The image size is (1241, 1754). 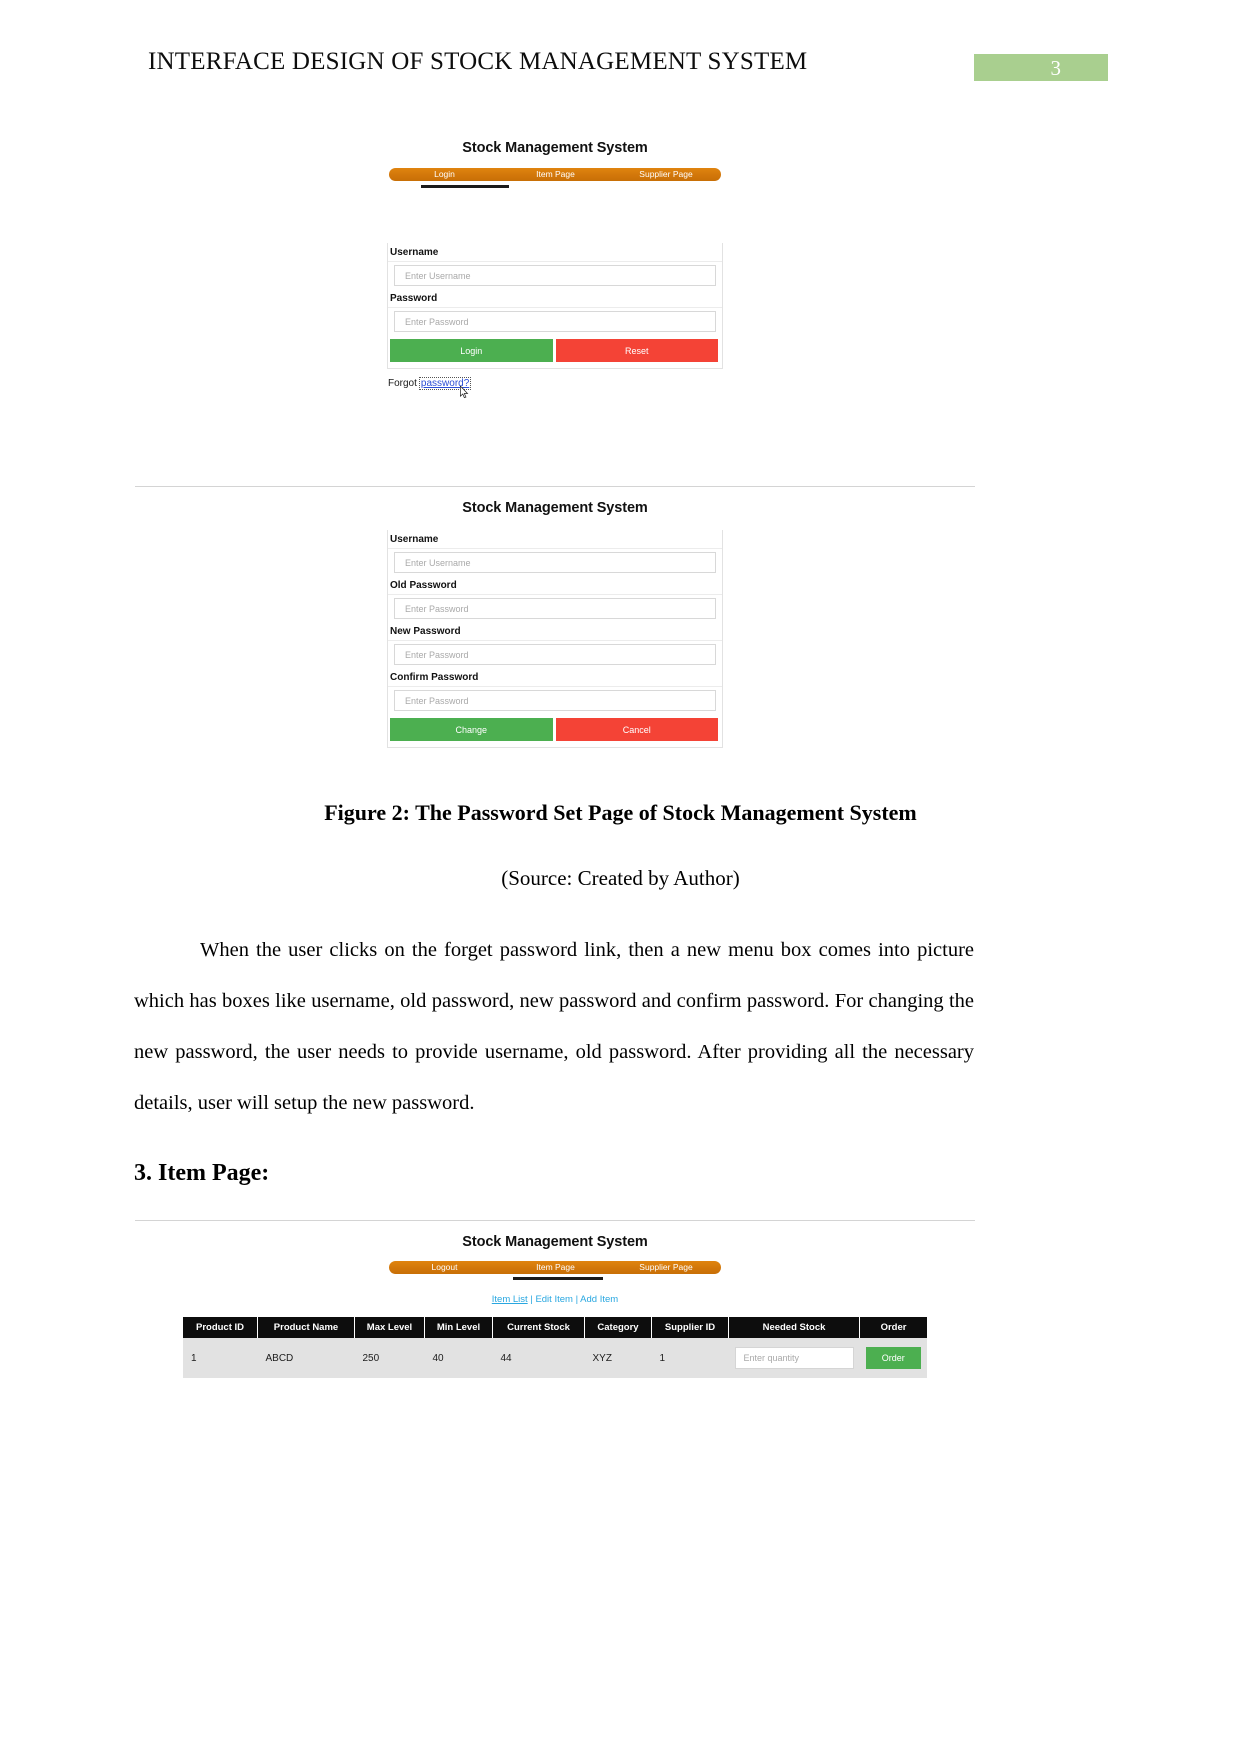 I want to click on cell-max-level: 250, so click(x=389, y=1358).